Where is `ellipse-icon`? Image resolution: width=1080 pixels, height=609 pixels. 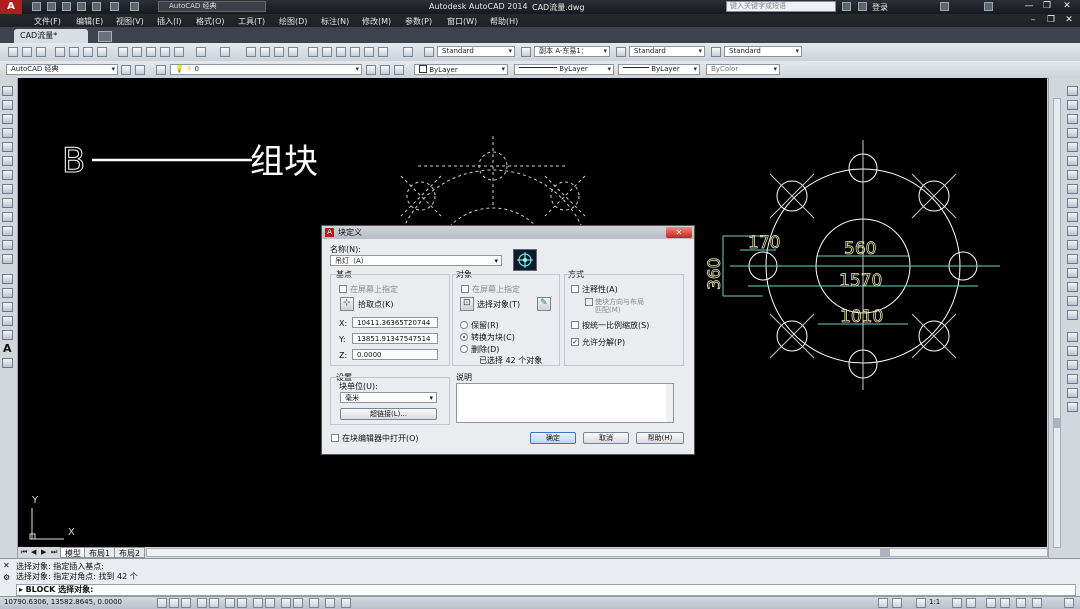 ellipse-icon is located at coordinates (7, 217).